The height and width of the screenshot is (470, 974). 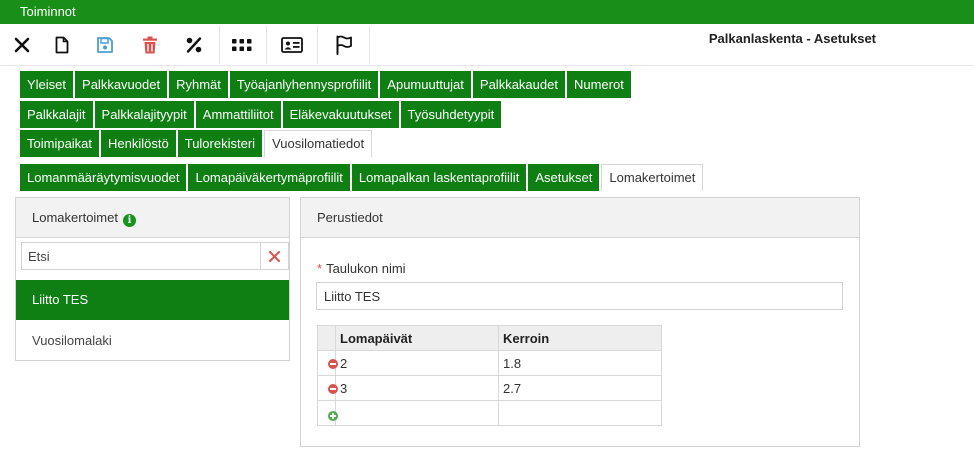 I want to click on trash-icon, so click(x=150, y=45).